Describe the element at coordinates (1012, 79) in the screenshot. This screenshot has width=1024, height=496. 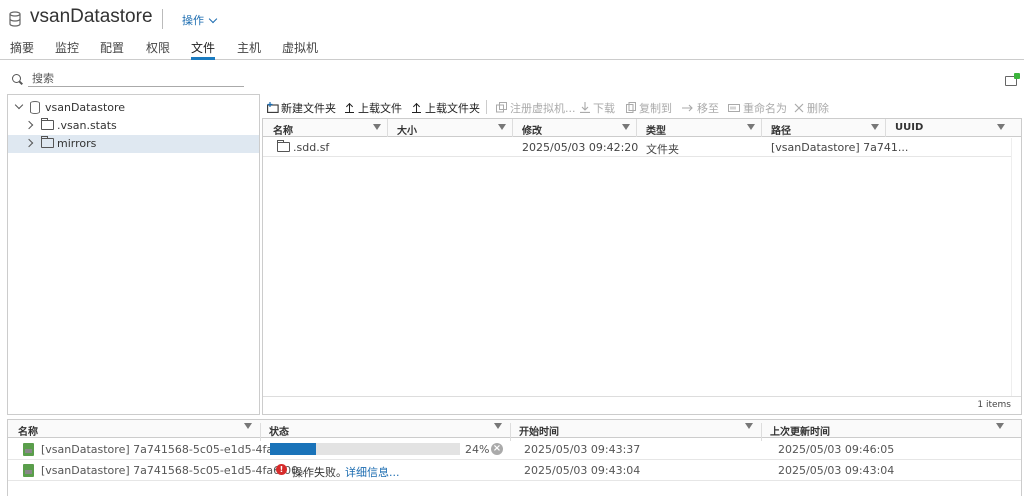
I see `new-window-icon` at that location.